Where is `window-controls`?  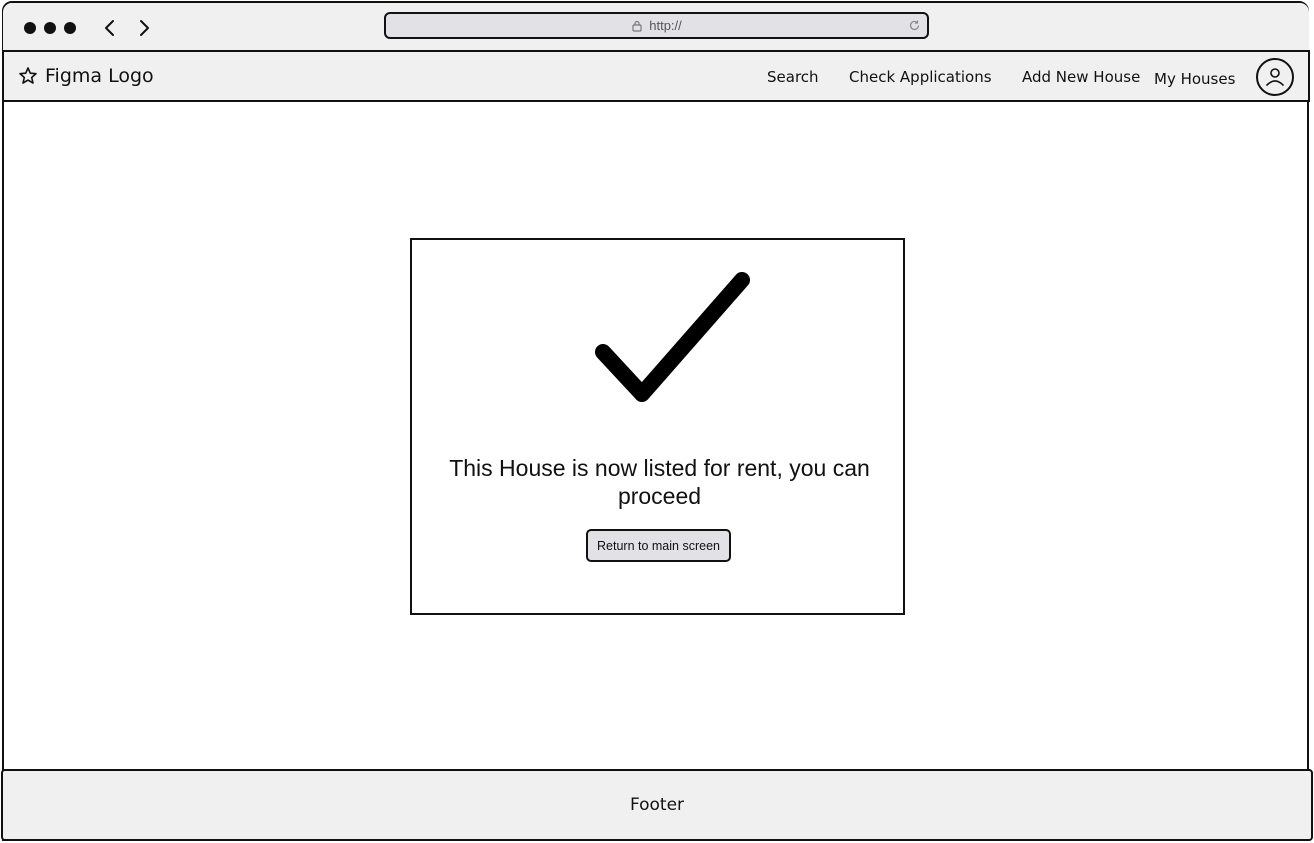 window-controls is located at coordinates (50, 28).